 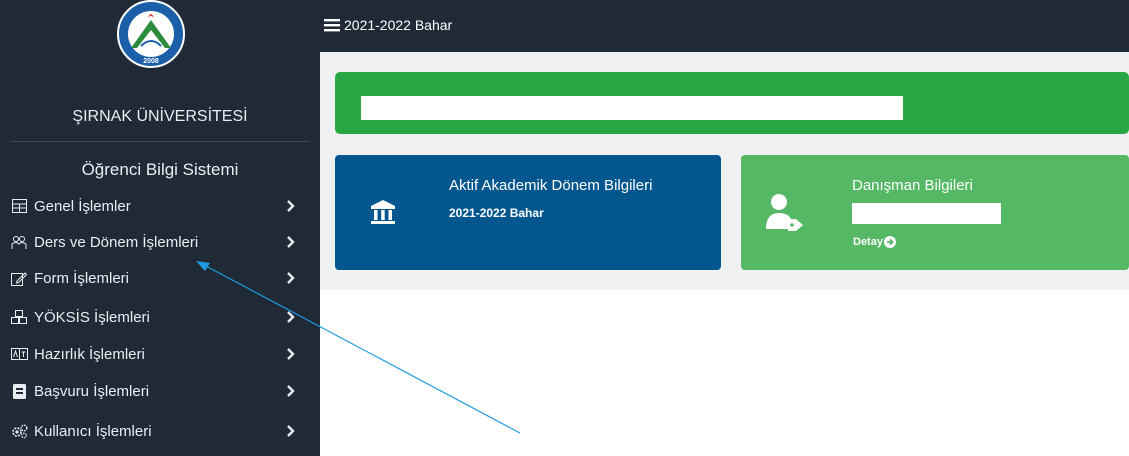 What do you see at coordinates (82, 278) in the screenshot?
I see `sidebar-item-label: Form İşlemleri` at bounding box center [82, 278].